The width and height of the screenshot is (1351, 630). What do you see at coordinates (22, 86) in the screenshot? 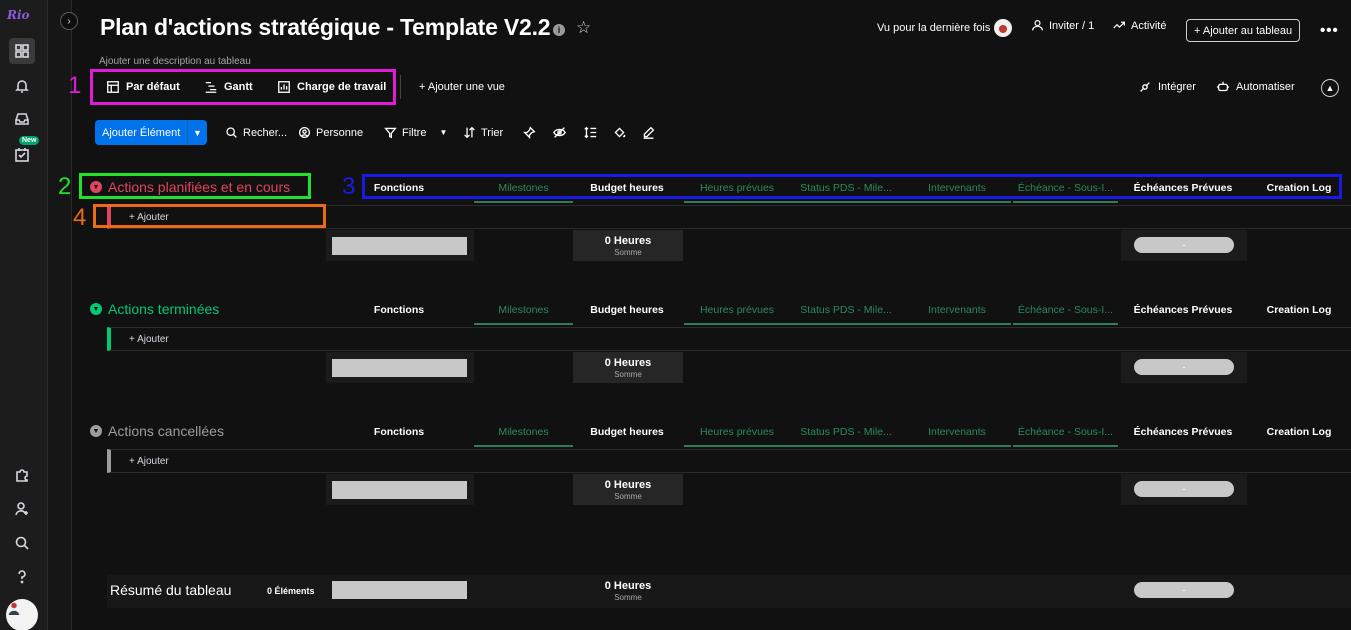
I see `bell-icon` at bounding box center [22, 86].